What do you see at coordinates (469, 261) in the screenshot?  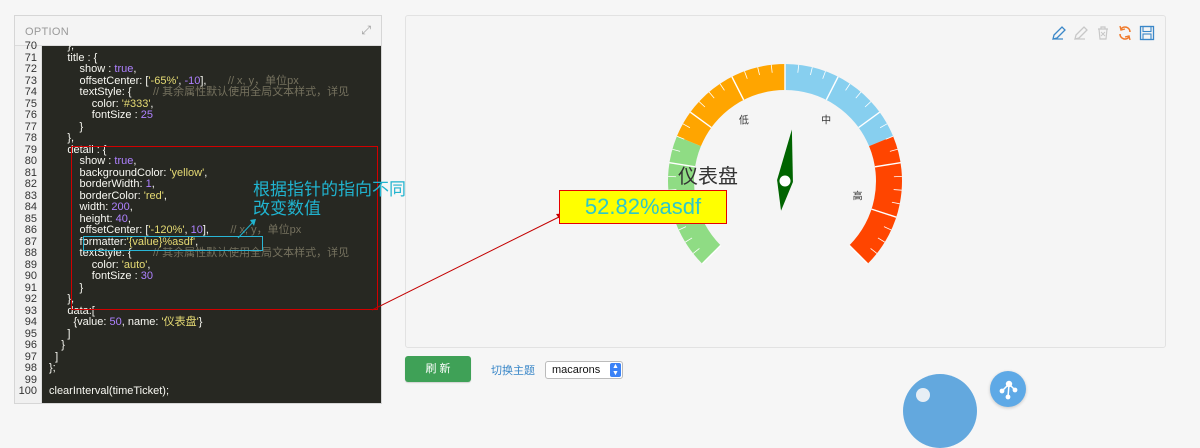 I see `annotation-arrow-line` at bounding box center [469, 261].